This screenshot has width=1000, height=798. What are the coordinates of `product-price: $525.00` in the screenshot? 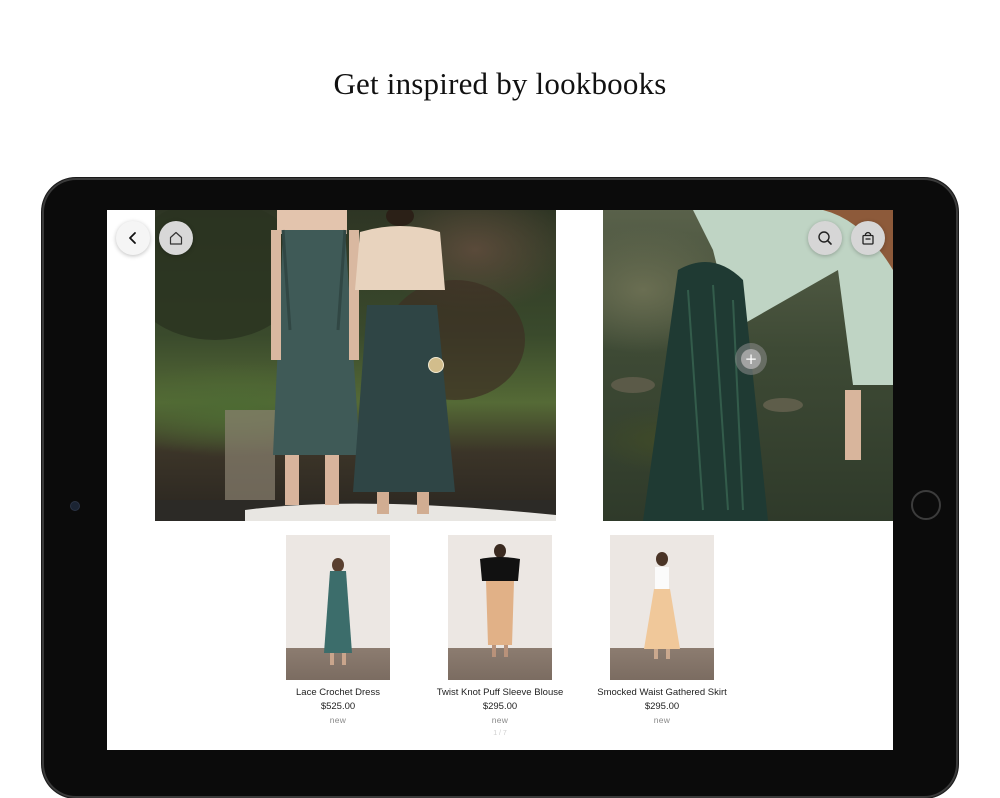 It's located at (338, 706).